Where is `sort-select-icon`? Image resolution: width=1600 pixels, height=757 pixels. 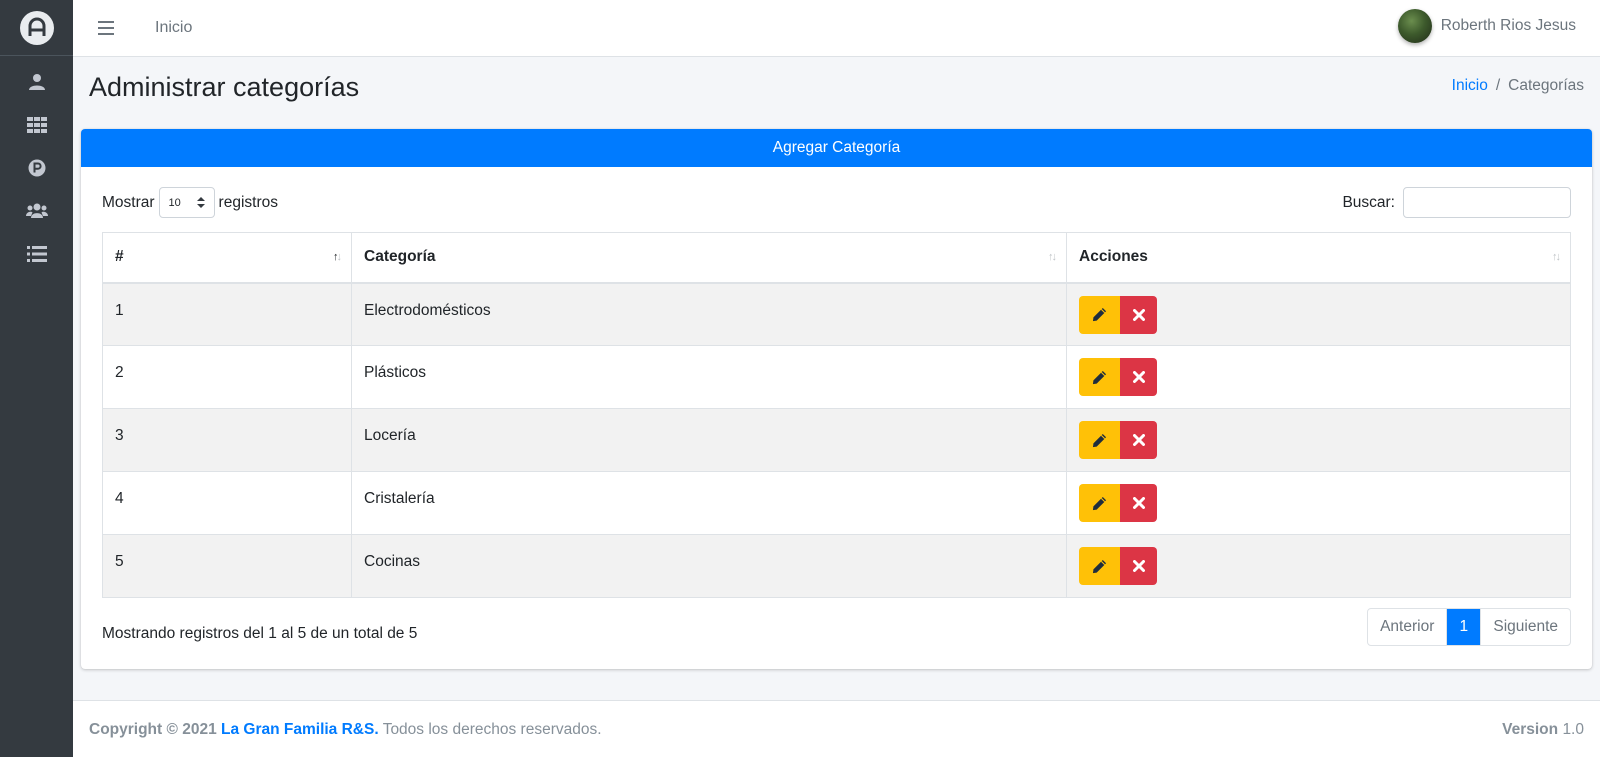 sort-select-icon is located at coordinates (200, 202).